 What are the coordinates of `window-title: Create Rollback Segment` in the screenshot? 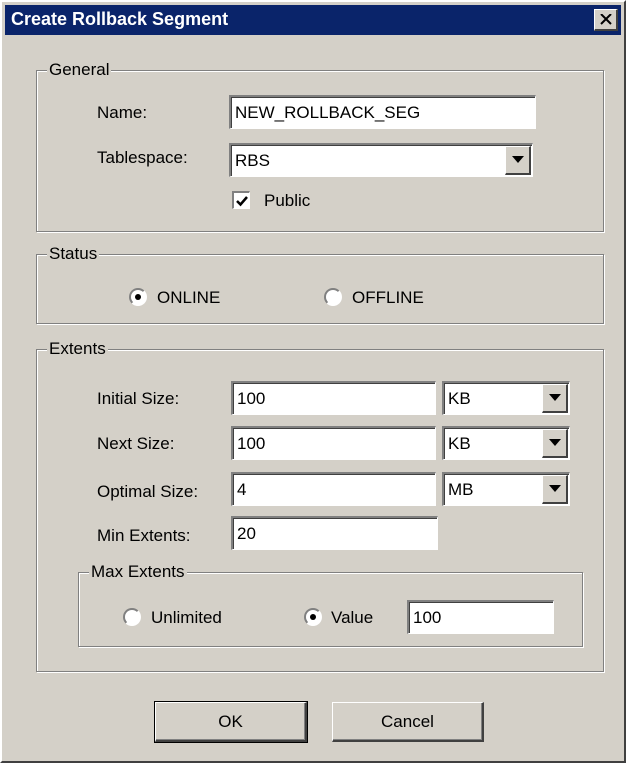 It's located at (120, 19).